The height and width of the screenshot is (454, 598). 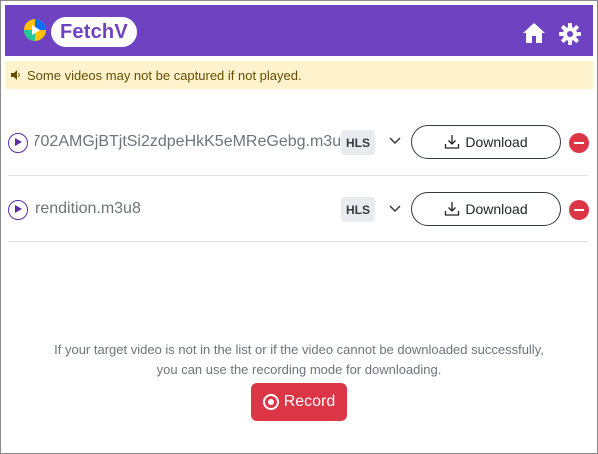 I want to click on record-button: Record, so click(x=299, y=402).